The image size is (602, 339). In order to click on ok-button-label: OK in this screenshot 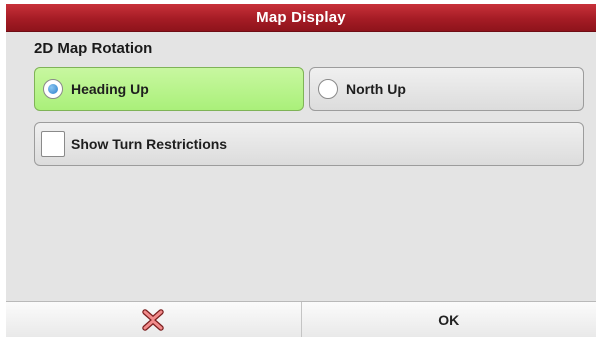, I will do `click(449, 319)`.